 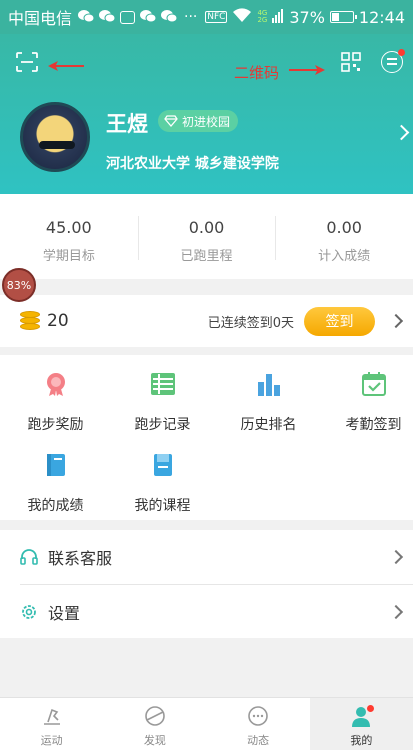 I want to click on coins-icon, so click(x=30, y=321).